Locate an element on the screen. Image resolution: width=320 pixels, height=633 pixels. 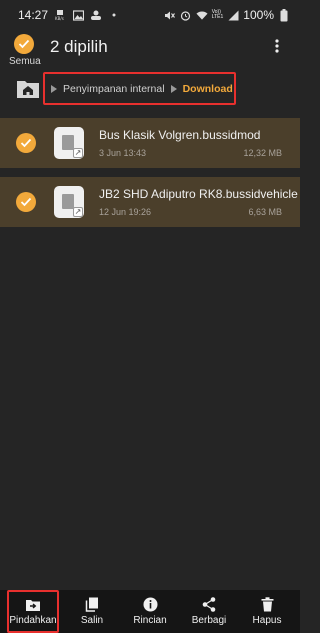
image-icon is located at coordinates (78, 15).